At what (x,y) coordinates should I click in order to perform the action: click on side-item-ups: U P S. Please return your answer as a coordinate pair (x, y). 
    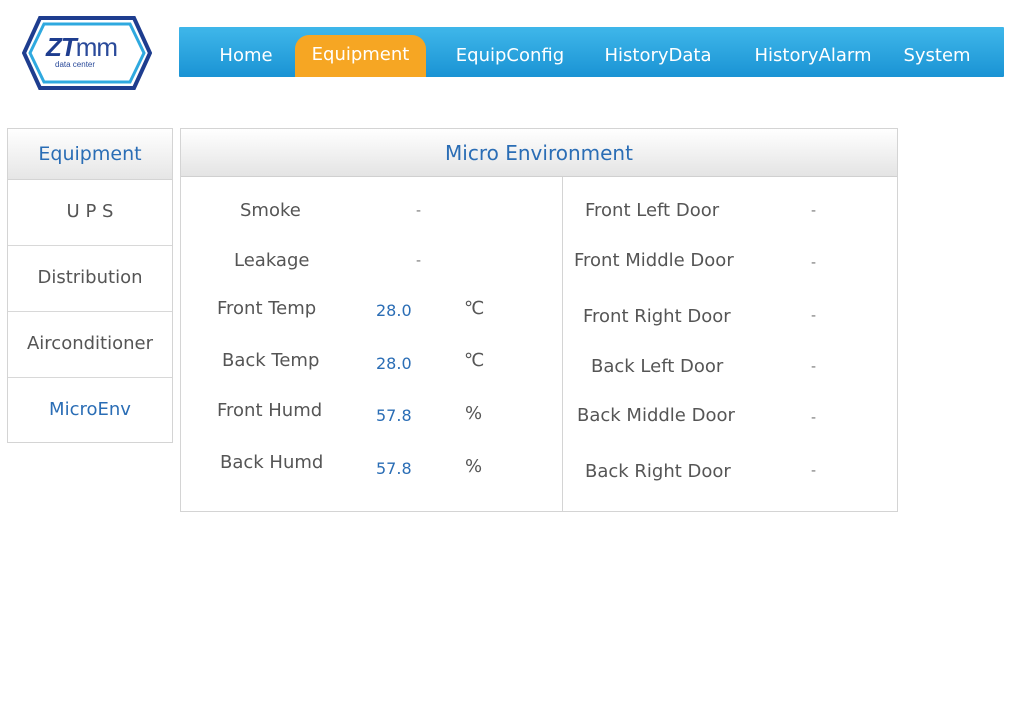
    Looking at the image, I should click on (90, 213).